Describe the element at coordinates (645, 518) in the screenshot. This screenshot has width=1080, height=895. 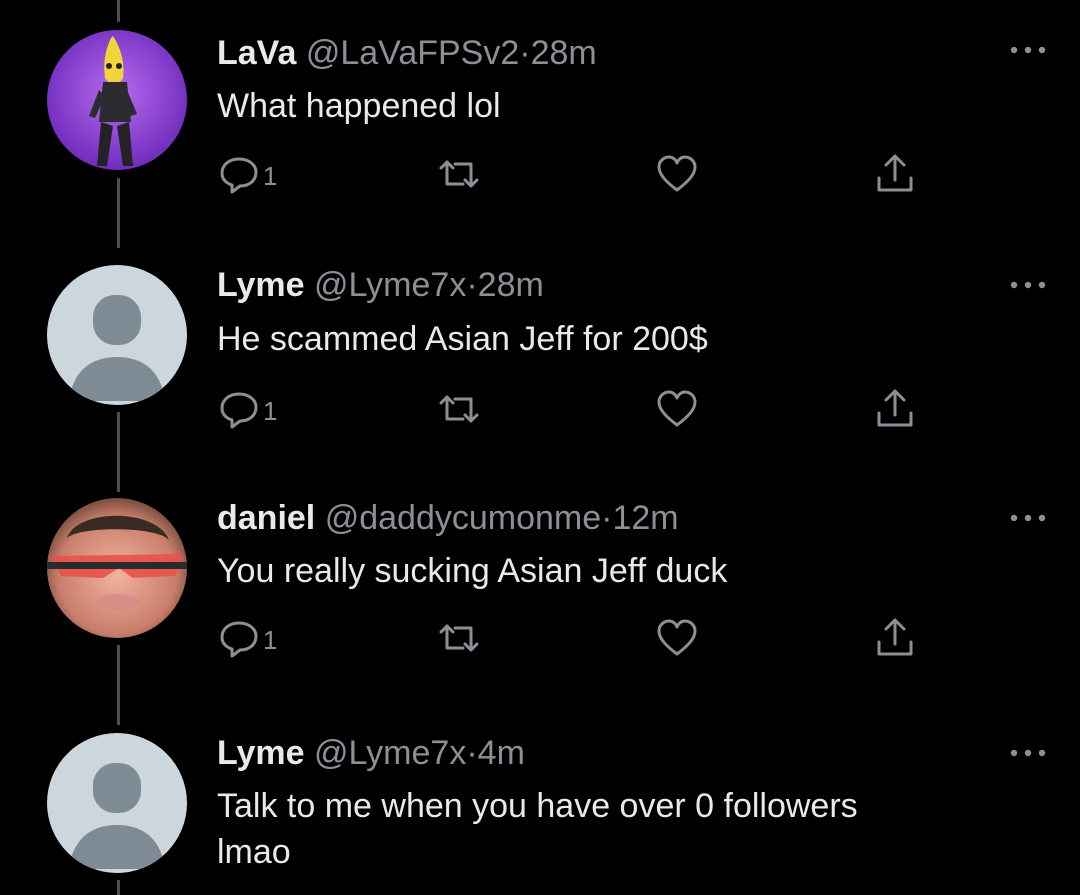
I see `timestamp: 12m` at that location.